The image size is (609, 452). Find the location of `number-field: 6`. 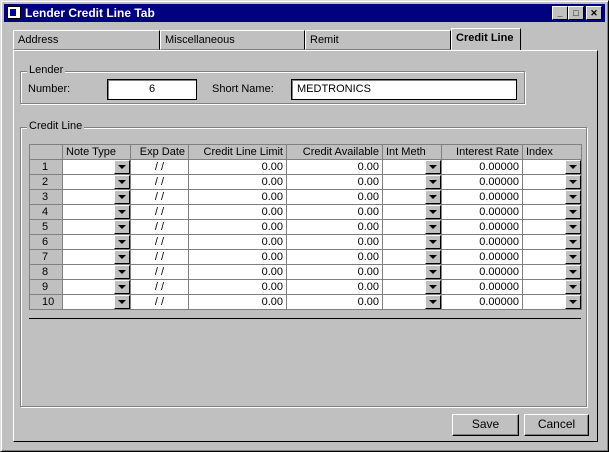

number-field: 6 is located at coordinates (152, 89).